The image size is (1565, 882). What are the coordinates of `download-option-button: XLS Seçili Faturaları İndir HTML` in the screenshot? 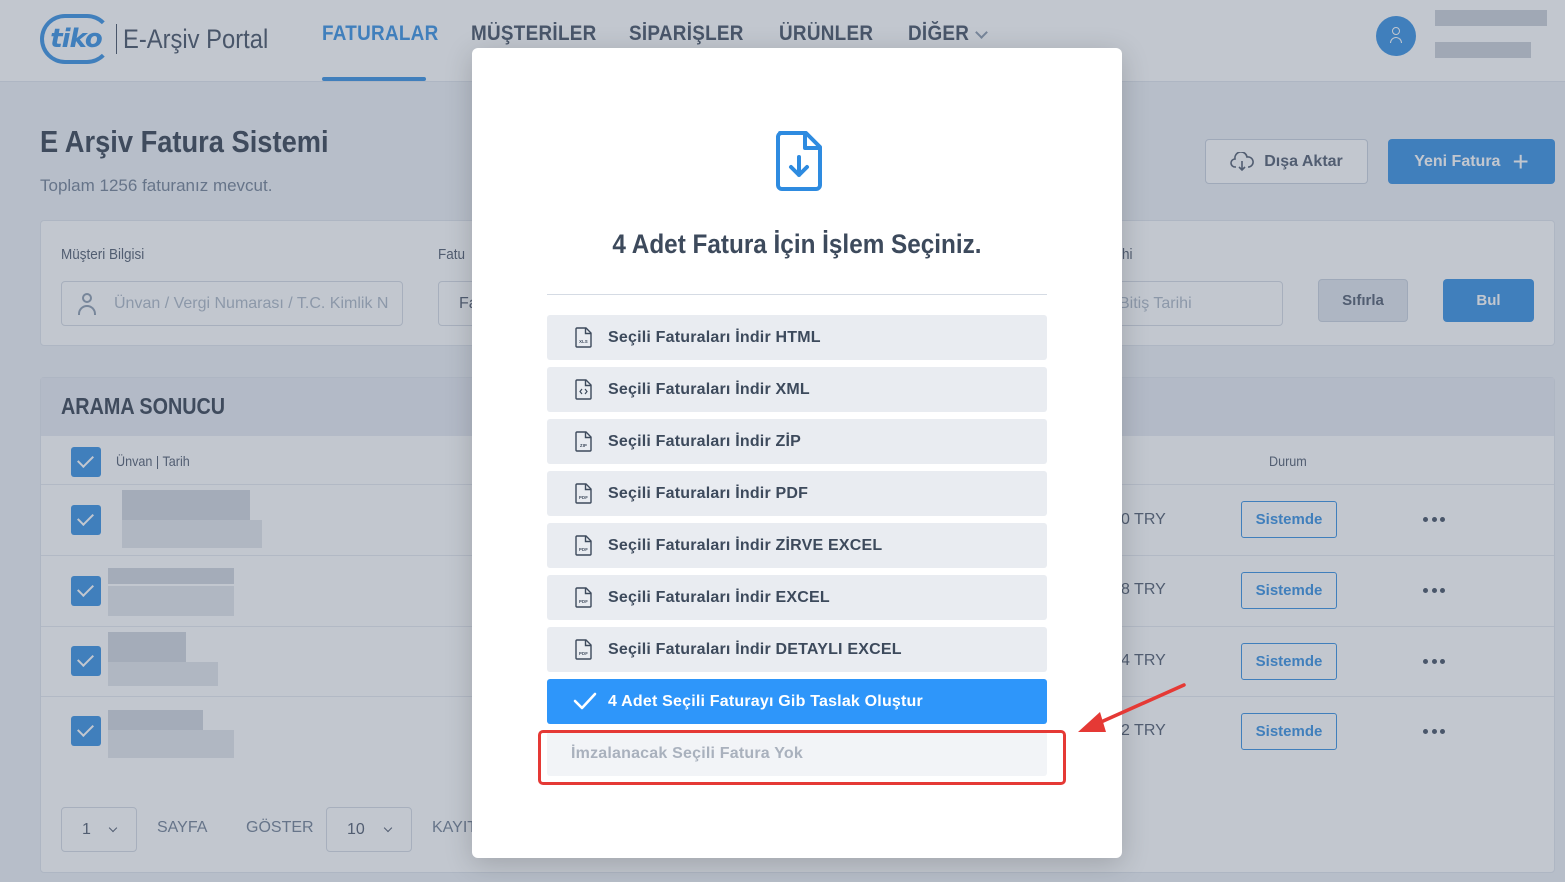 It's located at (797, 337).